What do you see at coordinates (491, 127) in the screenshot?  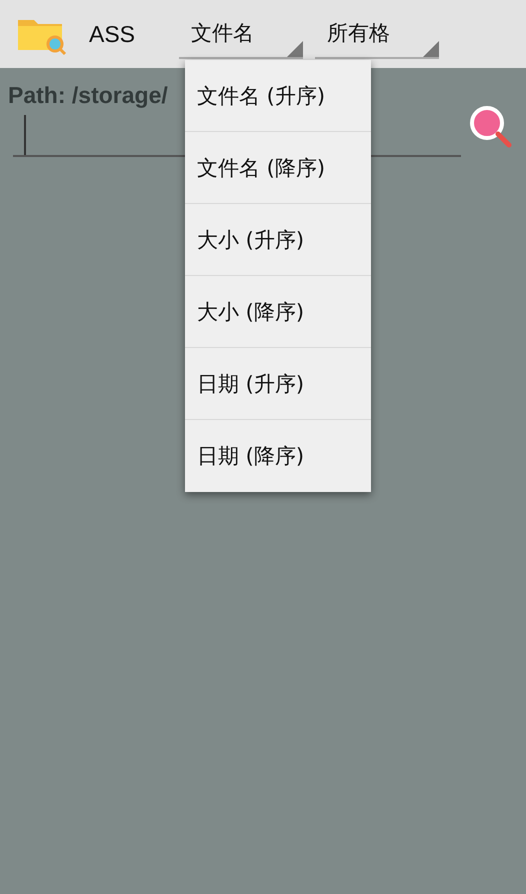 I see `search-icon` at bounding box center [491, 127].